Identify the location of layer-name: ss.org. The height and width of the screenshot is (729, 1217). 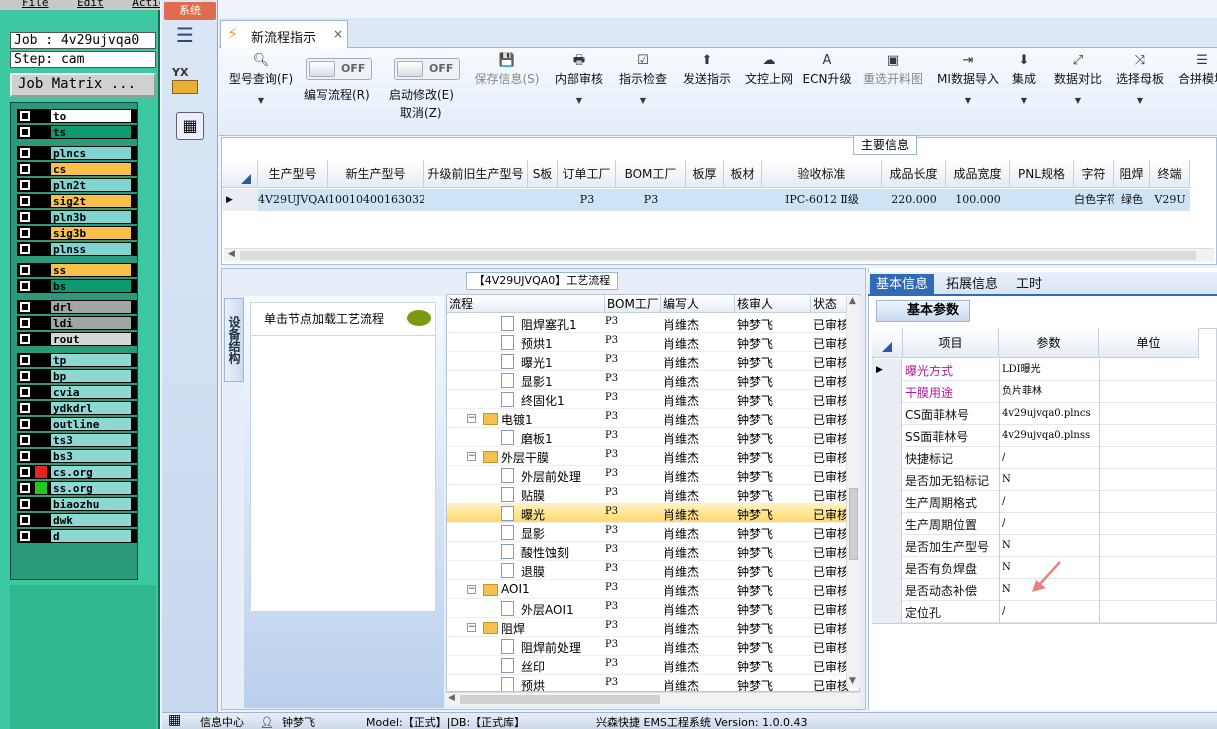
(91, 488).